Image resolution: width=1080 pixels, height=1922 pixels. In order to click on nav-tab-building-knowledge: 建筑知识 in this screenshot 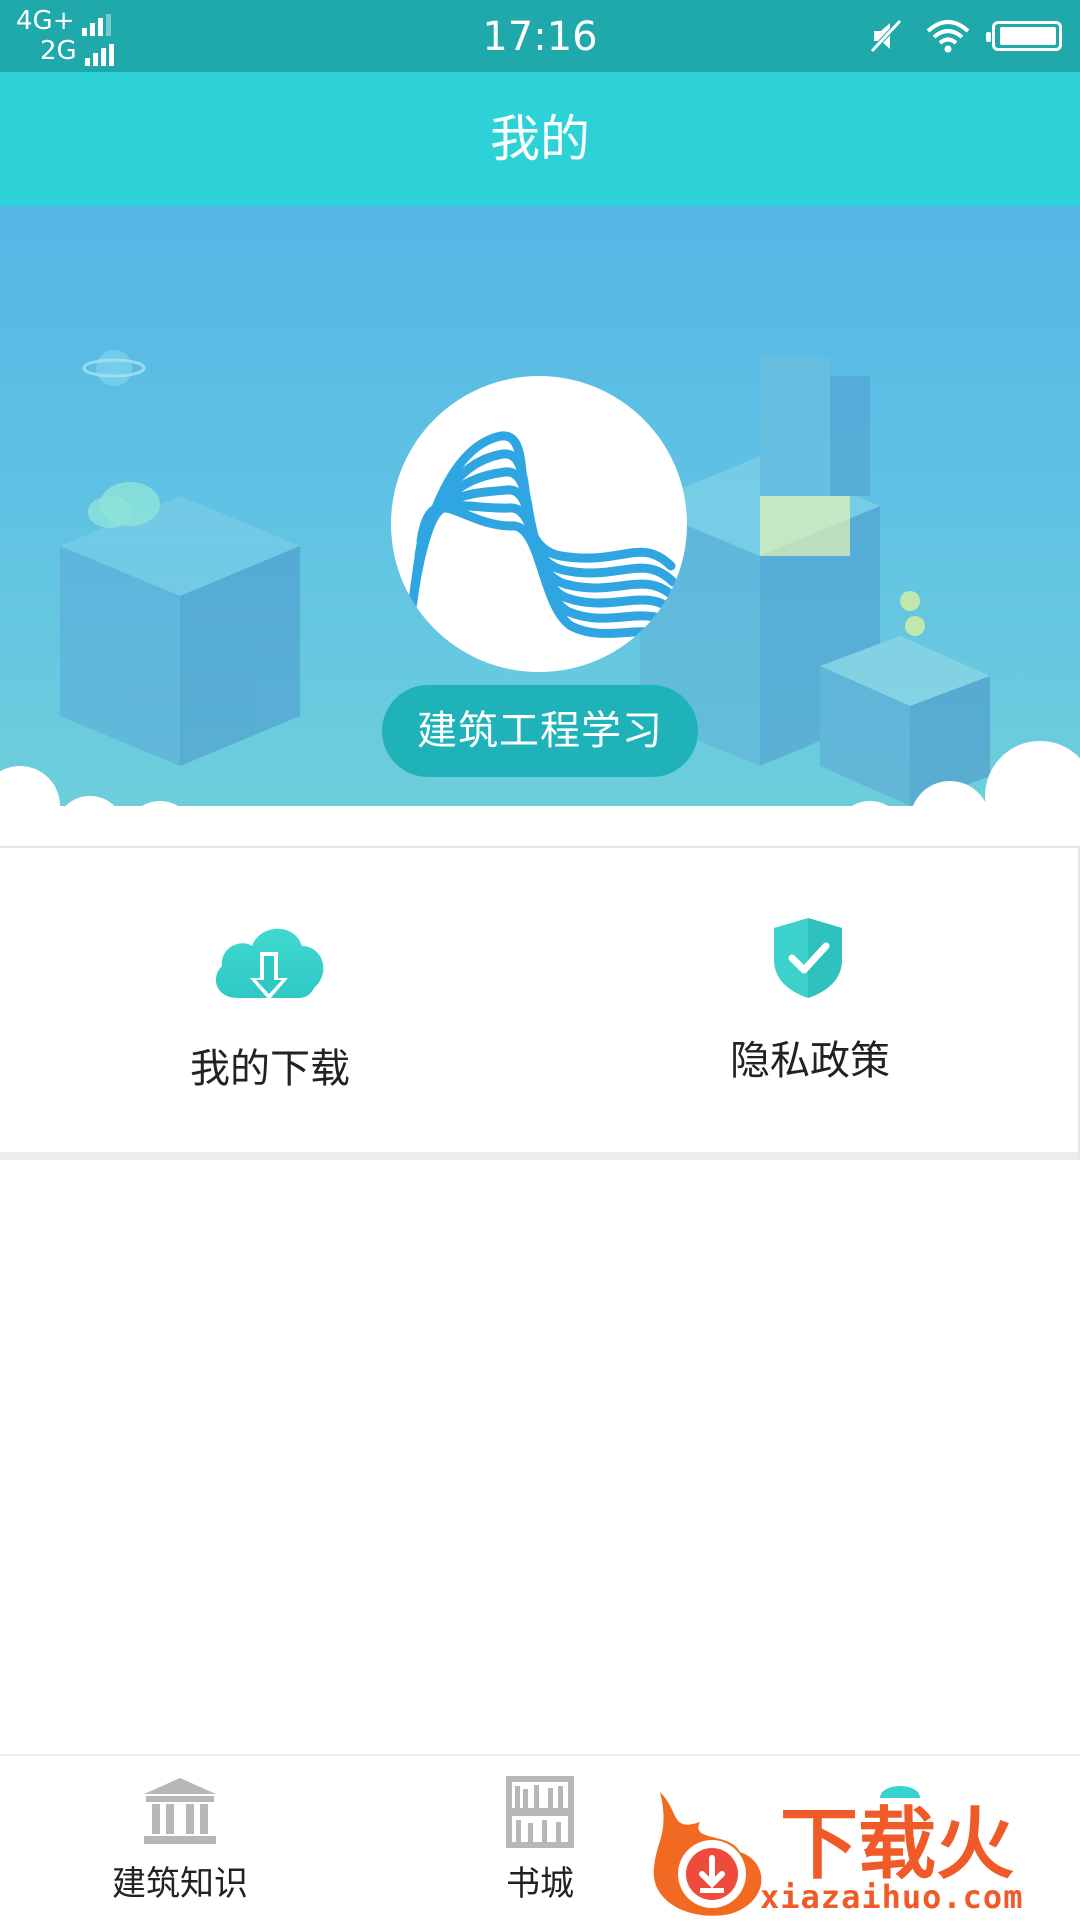, I will do `click(180, 1839)`.